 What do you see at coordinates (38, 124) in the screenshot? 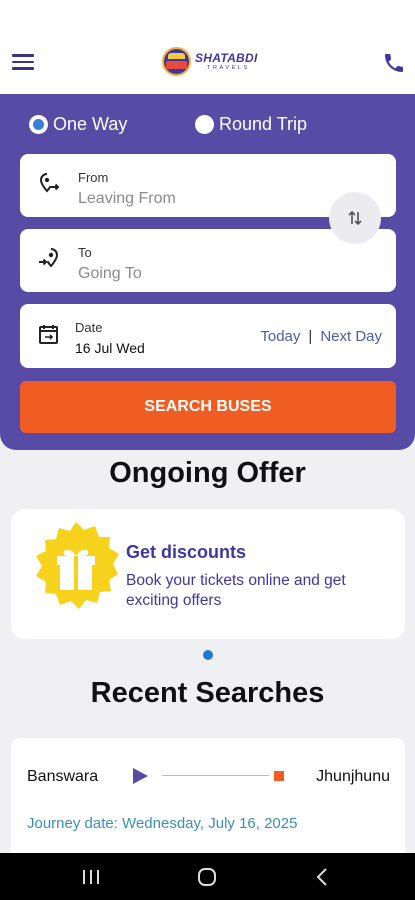
I see `radio-selected-icon` at bounding box center [38, 124].